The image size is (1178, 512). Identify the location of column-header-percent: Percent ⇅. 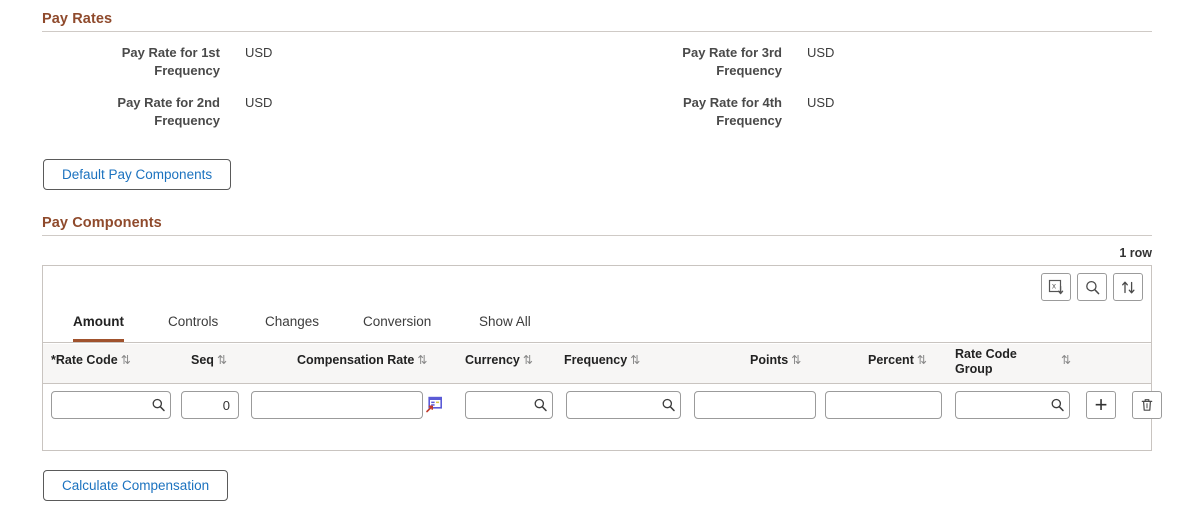
(897, 360).